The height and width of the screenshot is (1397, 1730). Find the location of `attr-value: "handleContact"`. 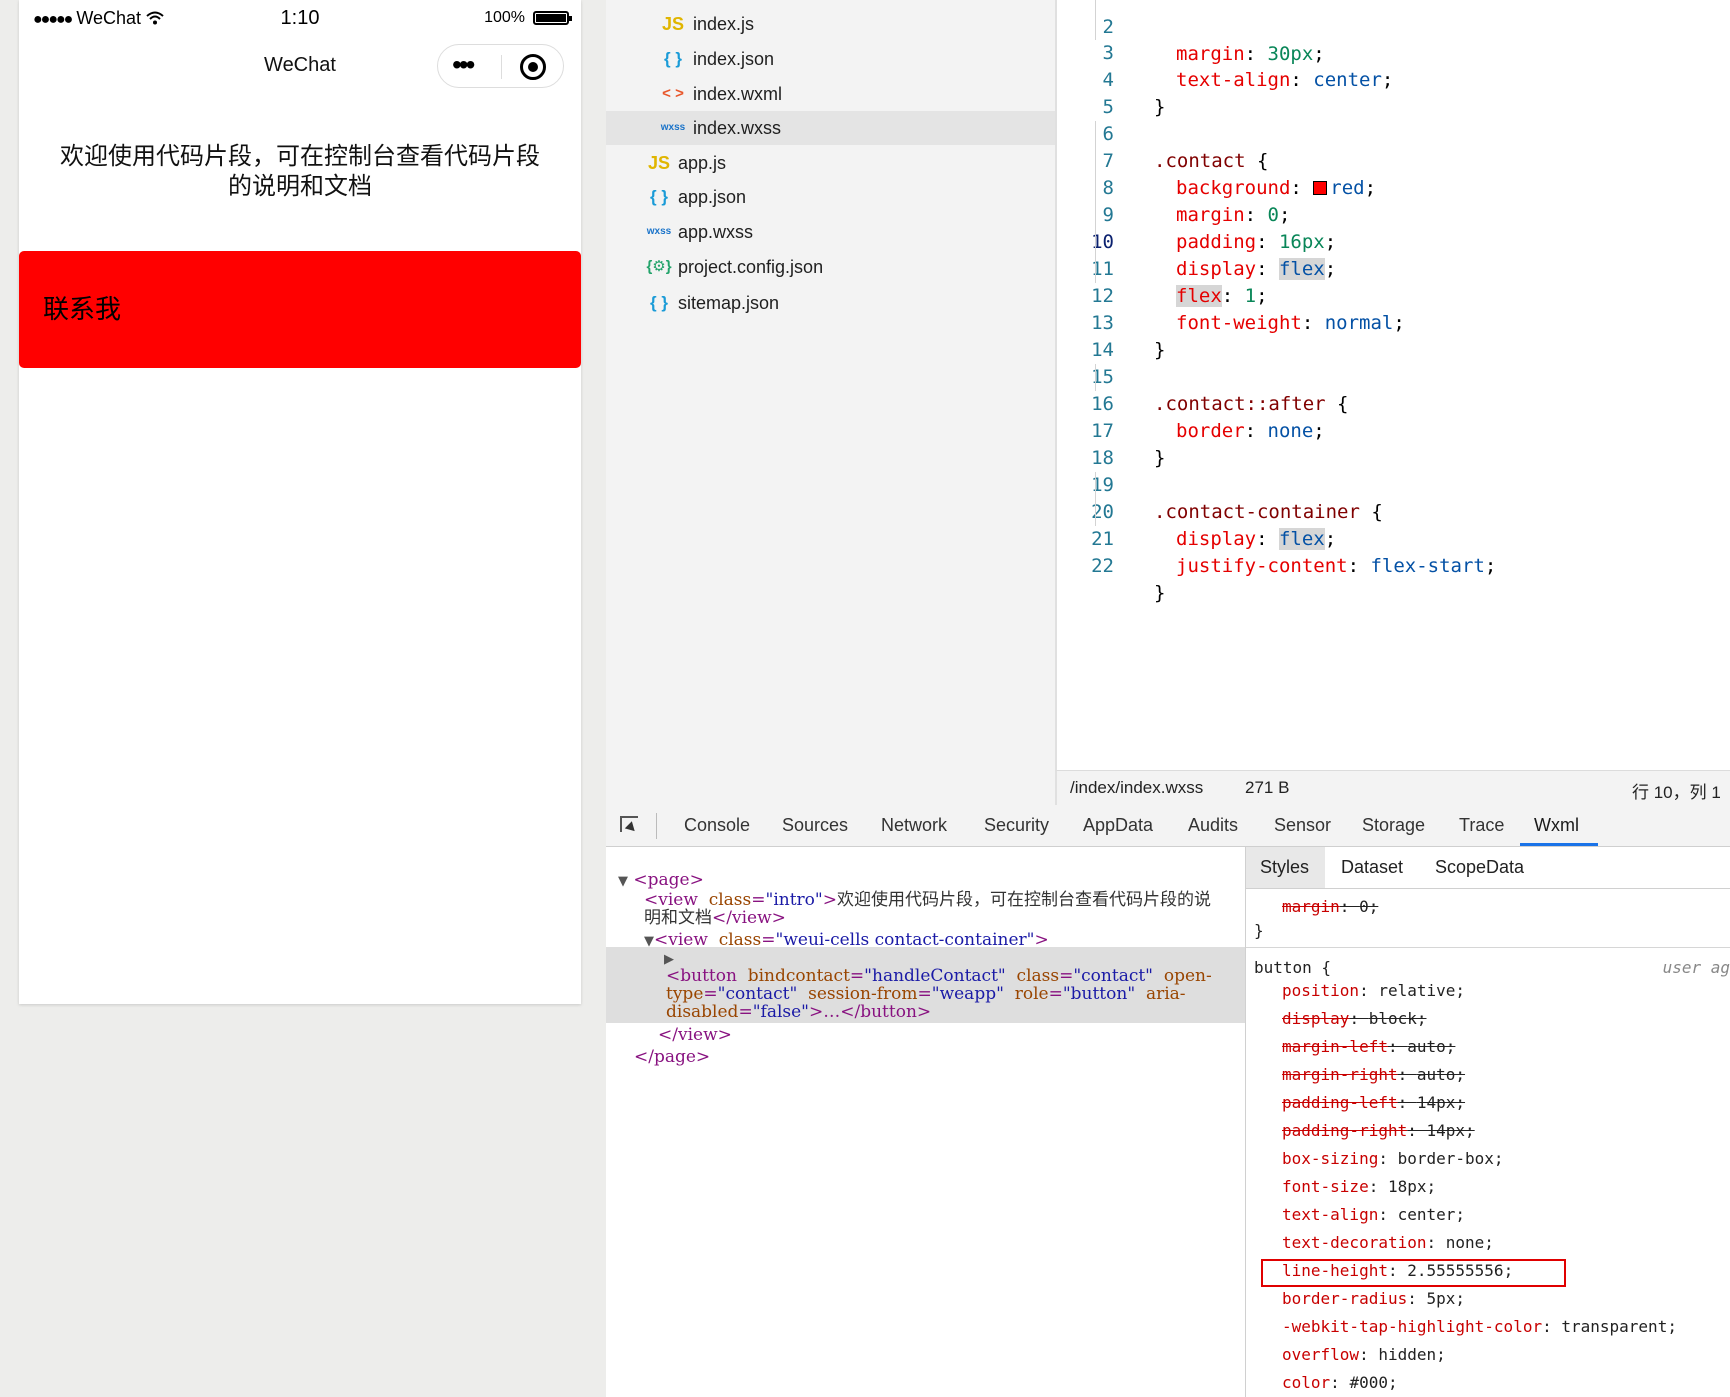

attr-value: "handleContact" is located at coordinates (935, 976).